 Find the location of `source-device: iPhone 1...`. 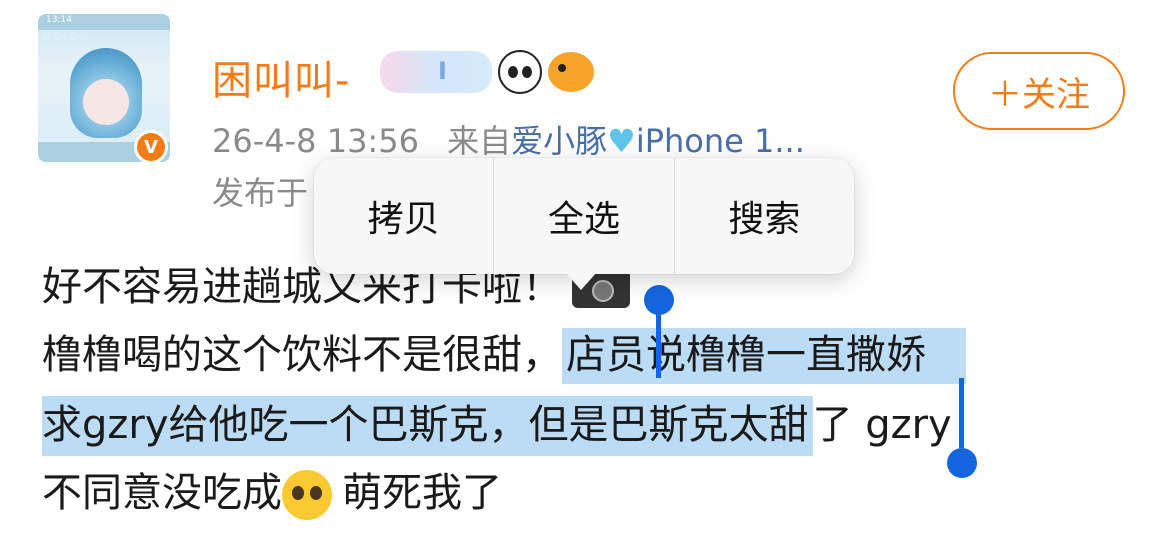

source-device: iPhone 1... is located at coordinates (720, 141).